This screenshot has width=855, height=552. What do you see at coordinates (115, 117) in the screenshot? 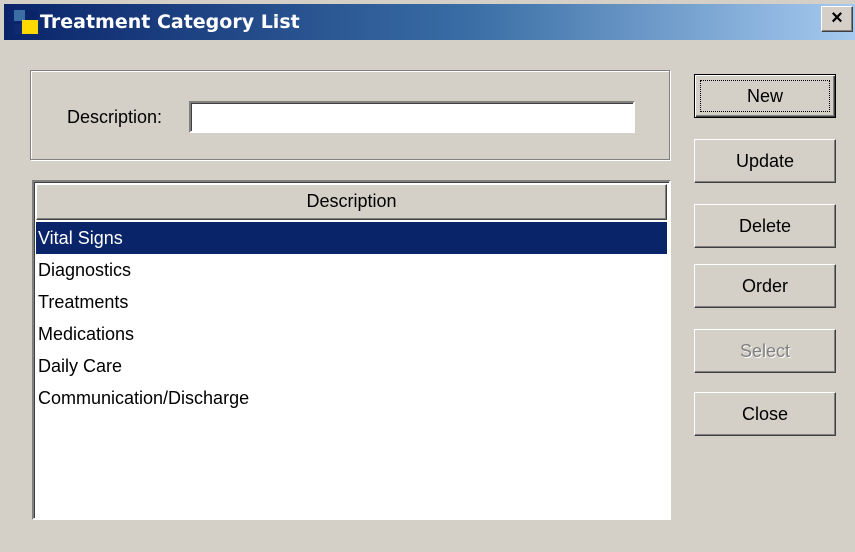
I see `description-label: Description:` at bounding box center [115, 117].